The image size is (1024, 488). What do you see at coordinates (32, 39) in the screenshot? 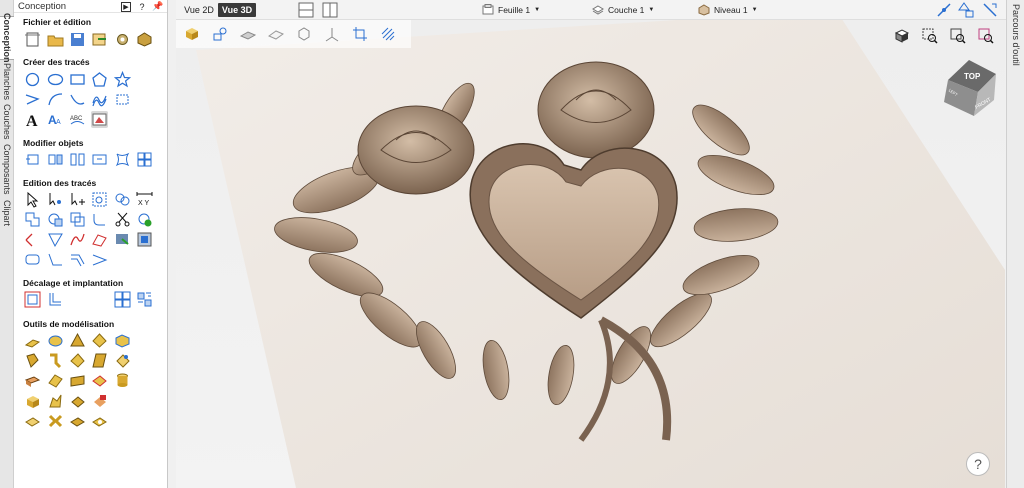
I see `new-file-icon` at bounding box center [32, 39].